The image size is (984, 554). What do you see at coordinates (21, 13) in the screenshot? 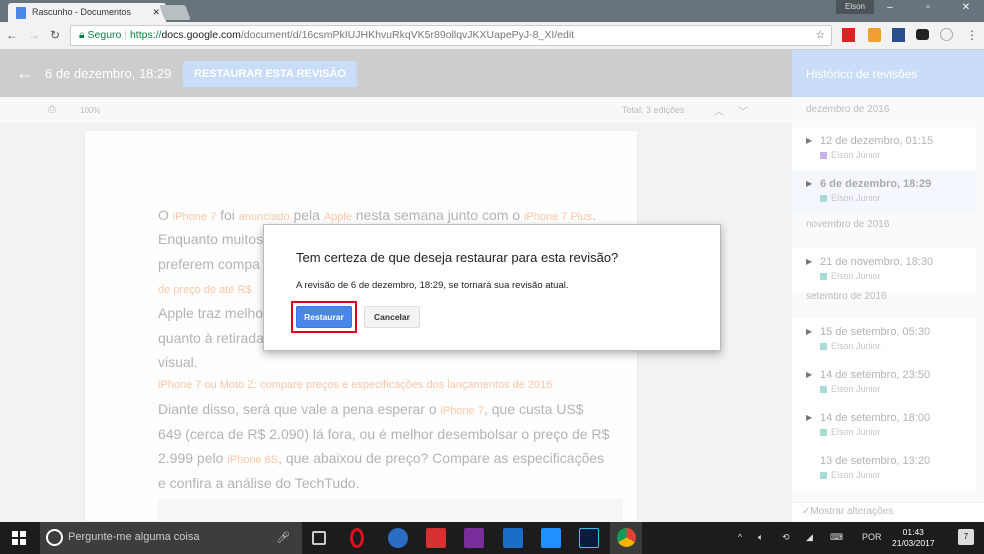
I see `docs-icon` at bounding box center [21, 13].